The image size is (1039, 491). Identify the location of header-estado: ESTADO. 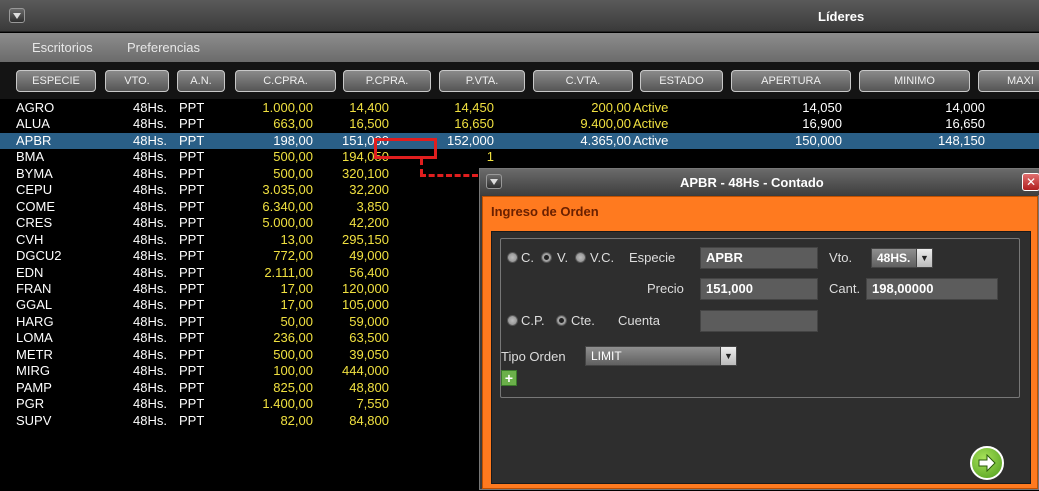
(681, 81).